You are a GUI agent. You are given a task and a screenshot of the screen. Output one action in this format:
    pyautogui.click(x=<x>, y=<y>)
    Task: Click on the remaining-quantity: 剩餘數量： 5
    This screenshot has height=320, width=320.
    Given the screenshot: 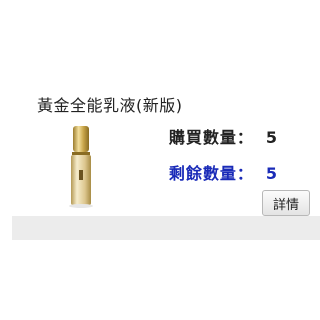 What is the action you would take?
    pyautogui.click(x=223, y=172)
    